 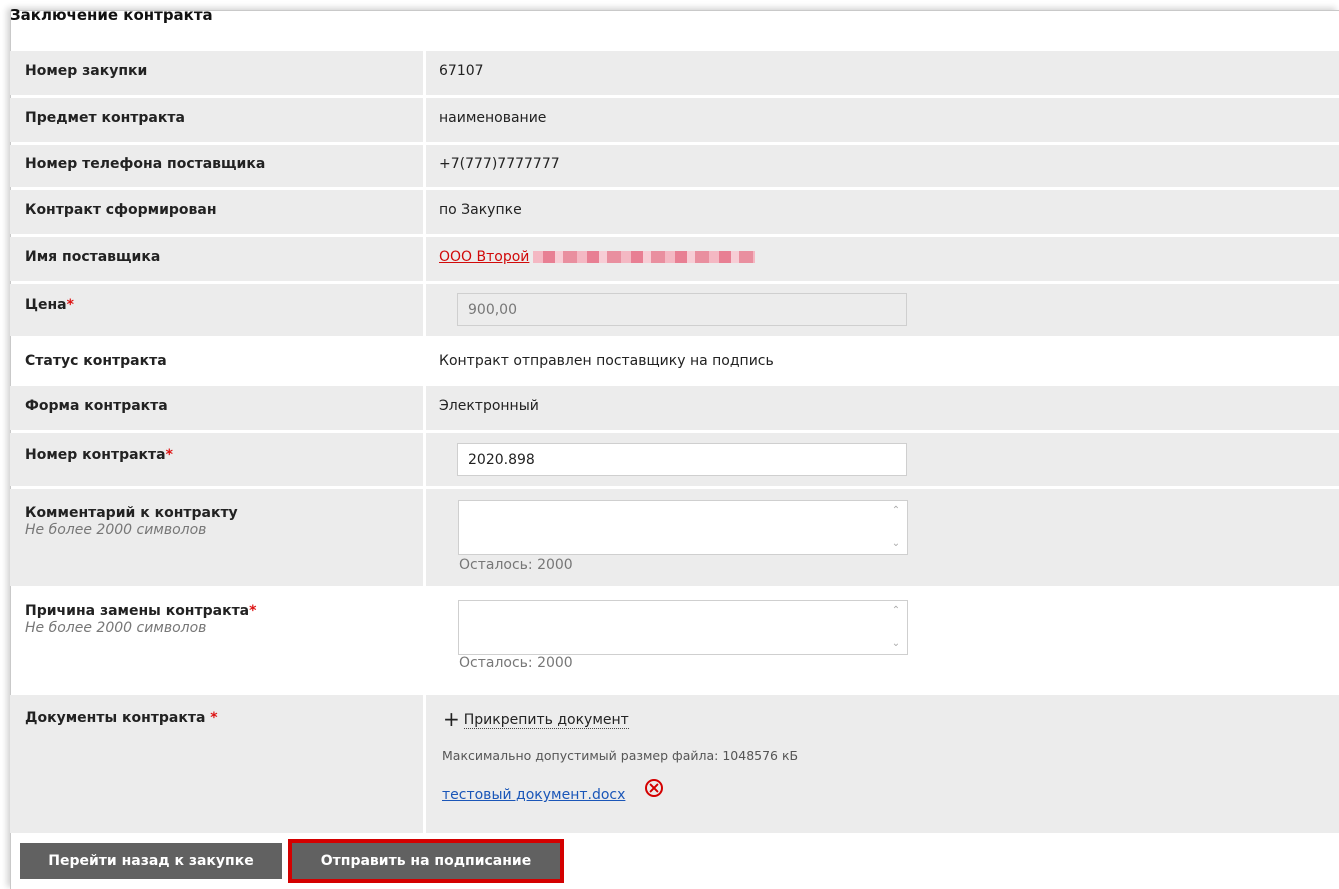 What do you see at coordinates (121, 210) in the screenshot?
I see `formed-by-label: Контракт сформирован` at bounding box center [121, 210].